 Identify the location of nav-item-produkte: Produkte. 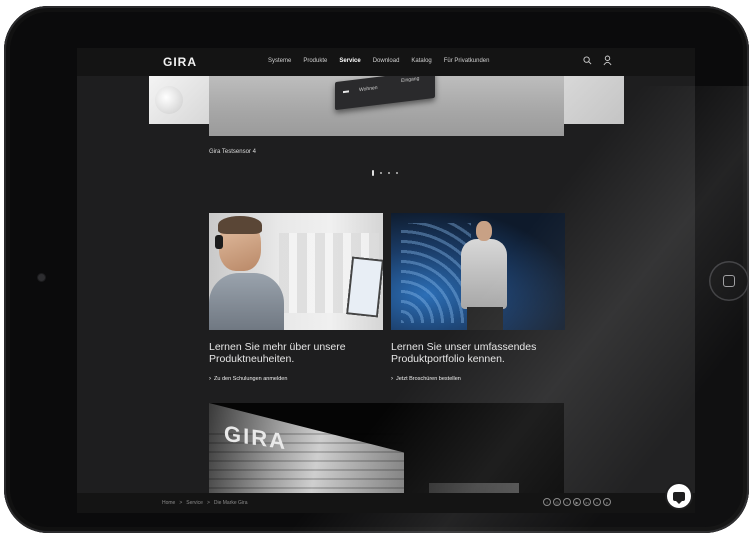
(315, 61).